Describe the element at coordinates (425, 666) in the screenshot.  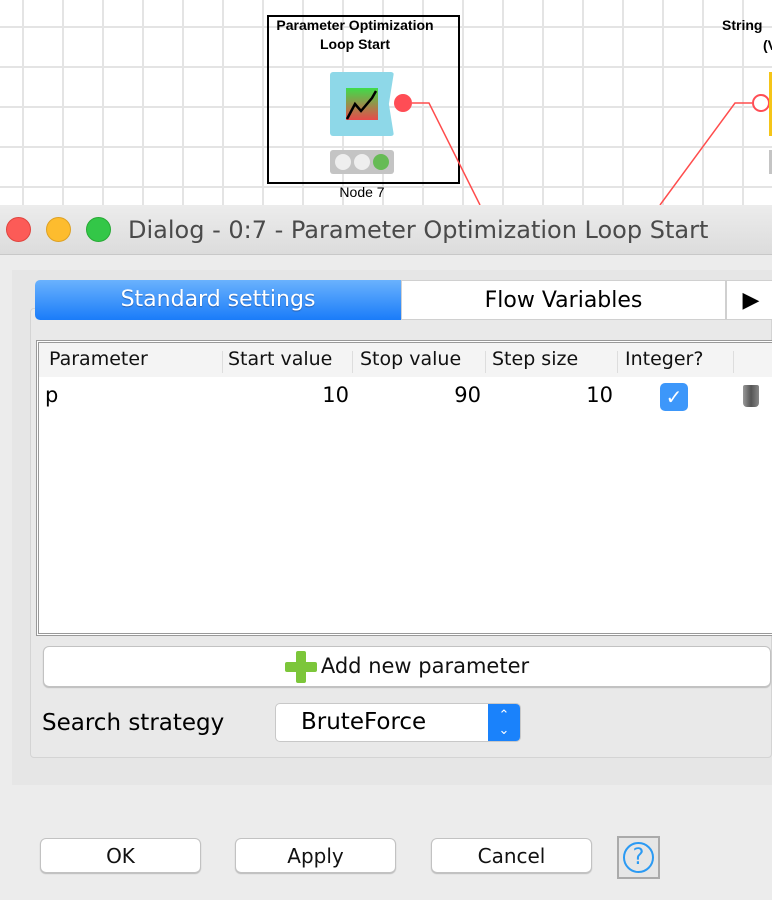
I see `add-new-parameter-label: Add new parameter` at that location.